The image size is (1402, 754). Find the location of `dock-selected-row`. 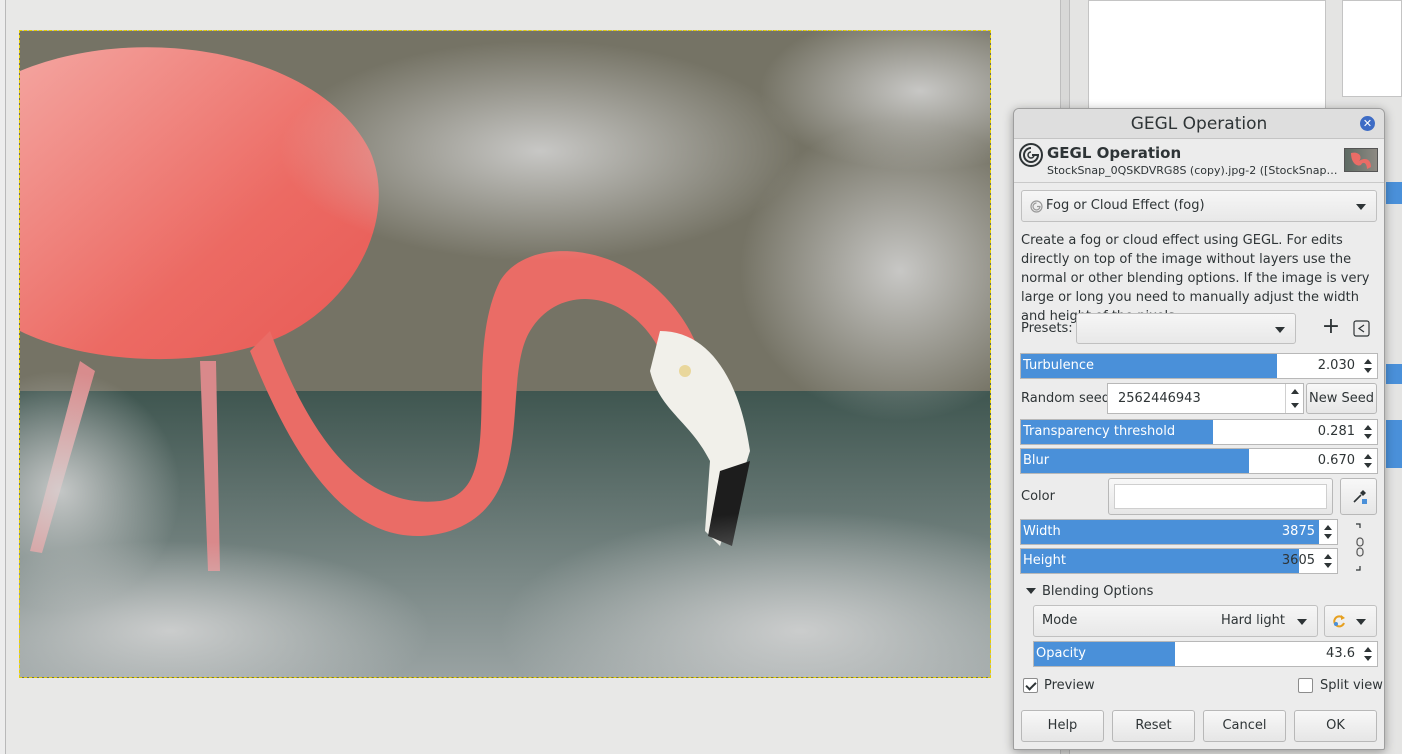

dock-selected-row is located at coordinates (1394, 444).